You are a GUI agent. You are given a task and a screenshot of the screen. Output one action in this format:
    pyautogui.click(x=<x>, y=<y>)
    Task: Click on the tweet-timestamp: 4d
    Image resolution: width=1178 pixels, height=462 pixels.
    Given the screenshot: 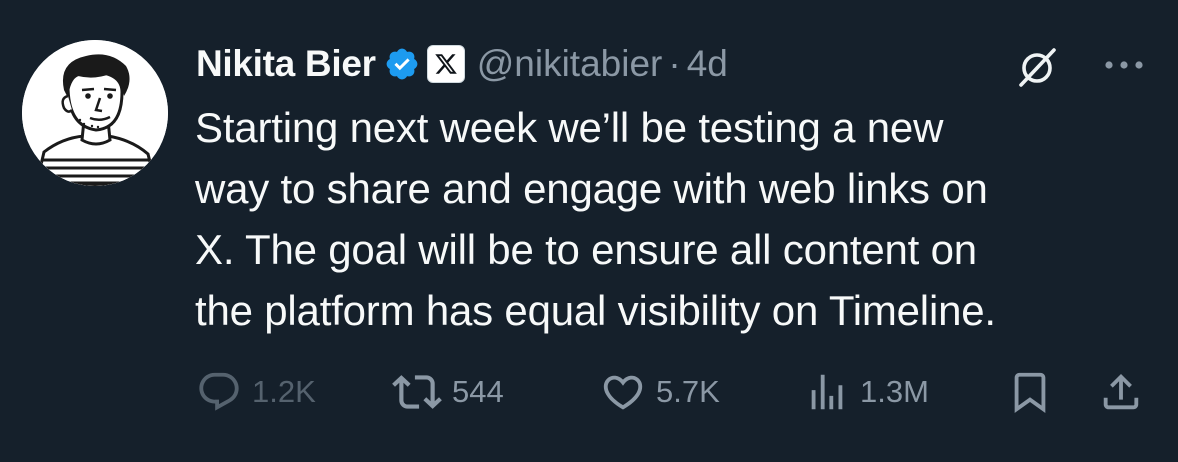 What is the action you would take?
    pyautogui.click(x=707, y=64)
    